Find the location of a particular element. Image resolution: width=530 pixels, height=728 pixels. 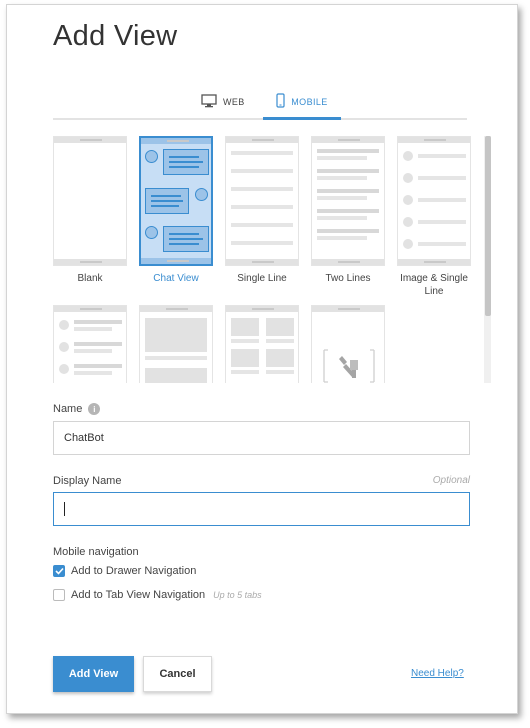

display-name-label: Display Name is located at coordinates (87, 481).